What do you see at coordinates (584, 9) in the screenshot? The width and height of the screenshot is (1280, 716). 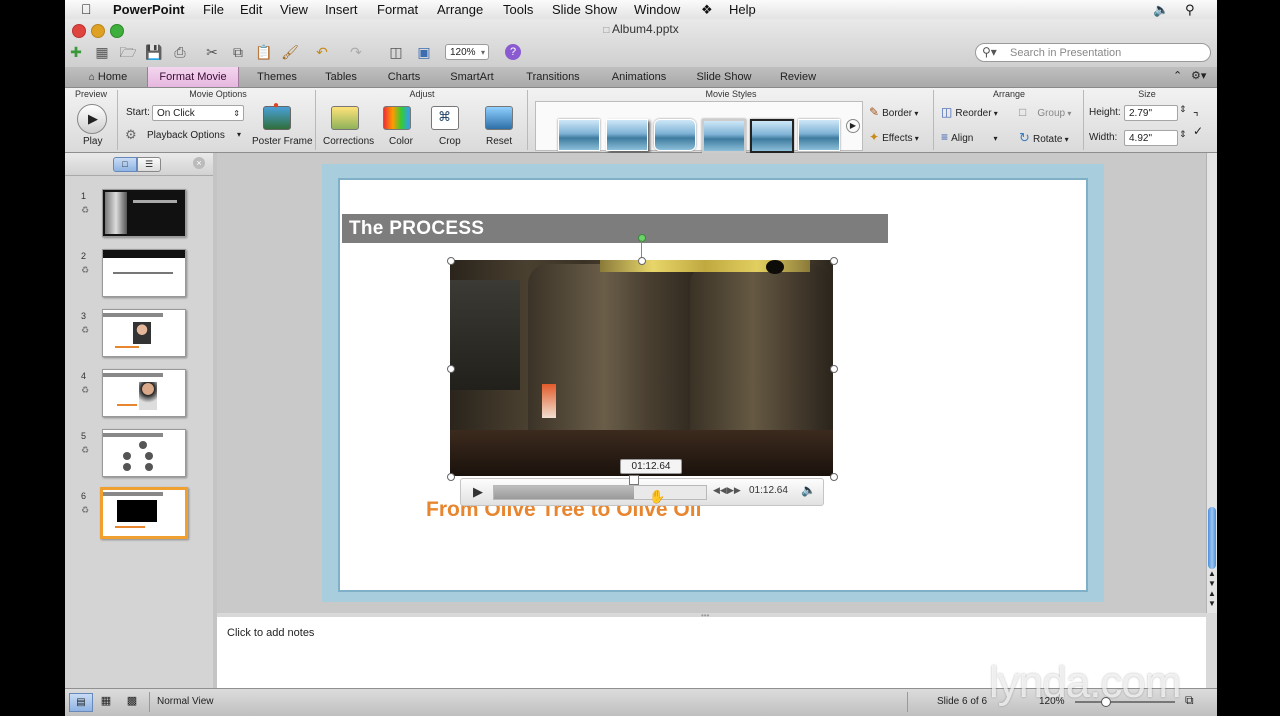 I see `menu-slide-show: Slide Show` at bounding box center [584, 9].